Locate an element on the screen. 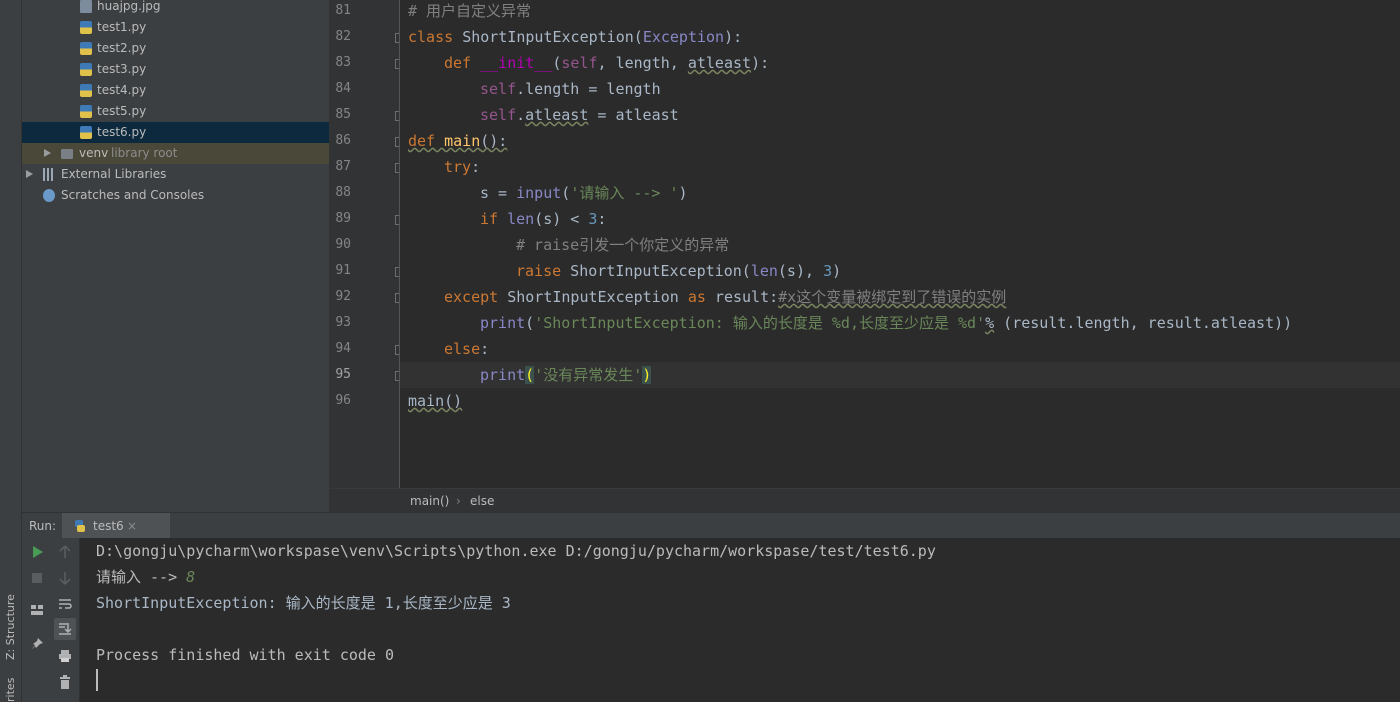 This screenshot has height=702, width=1400. image-file-icon is located at coordinates (86, 6).